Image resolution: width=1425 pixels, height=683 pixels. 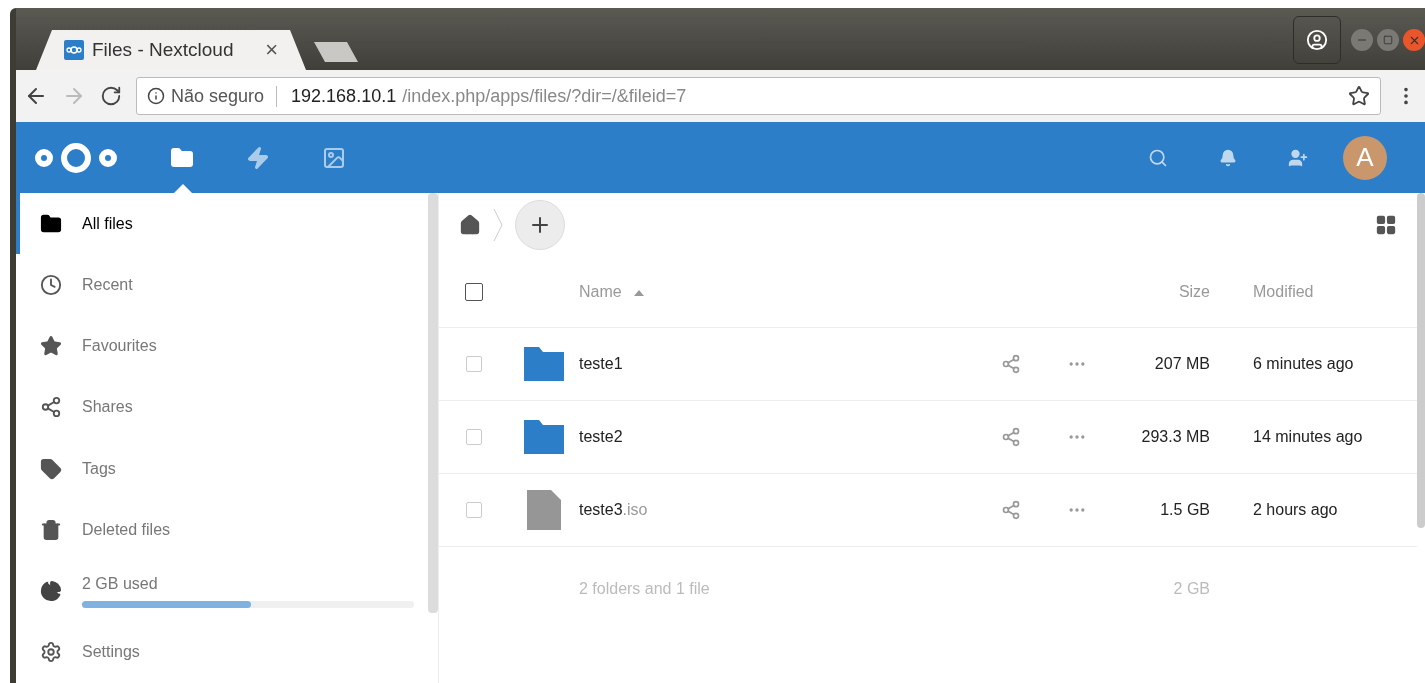 I want to click on grid-view-icon, so click(x=1386, y=225).